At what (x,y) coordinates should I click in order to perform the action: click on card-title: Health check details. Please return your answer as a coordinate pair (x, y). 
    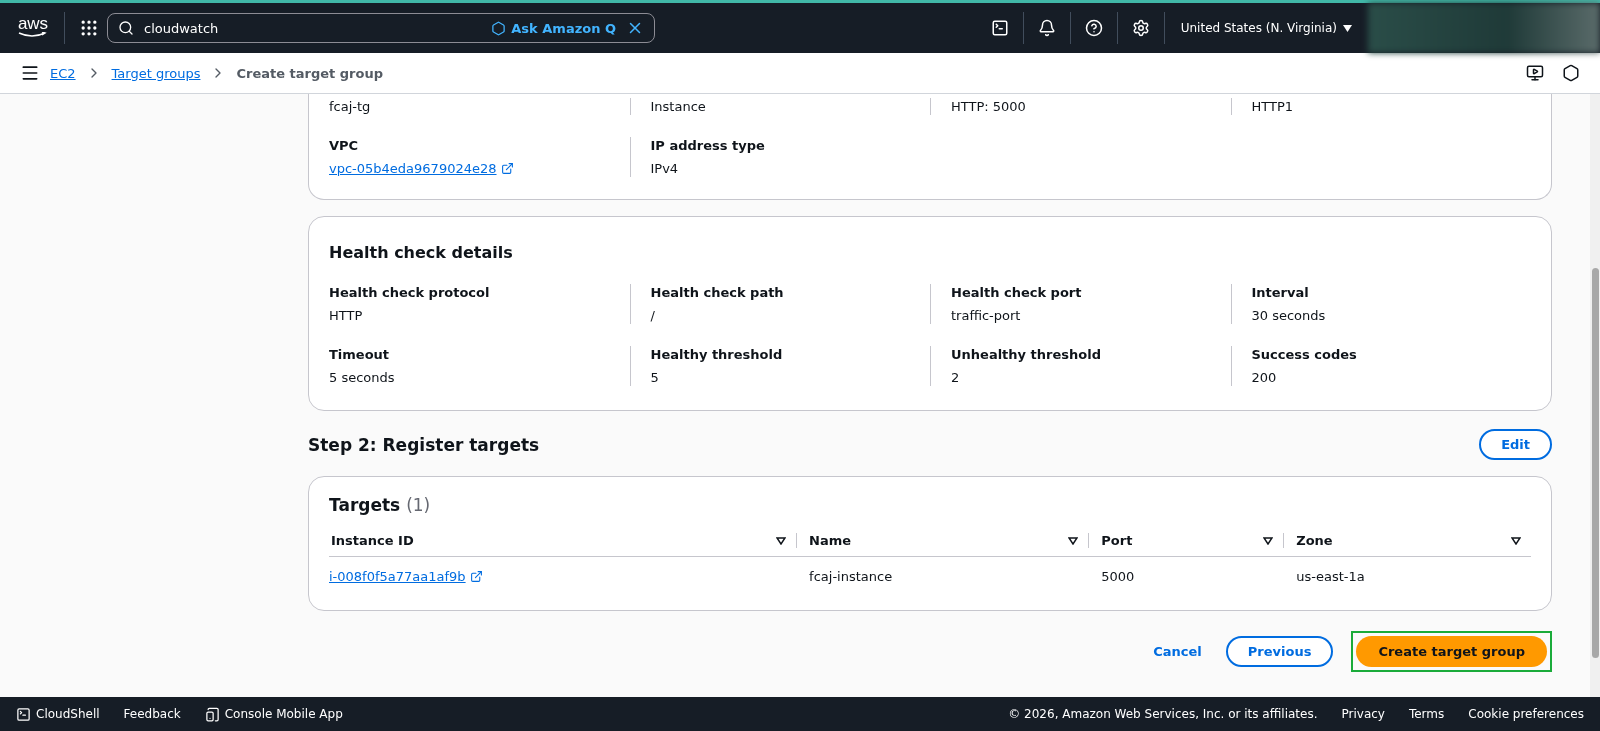
    Looking at the image, I should click on (421, 252).